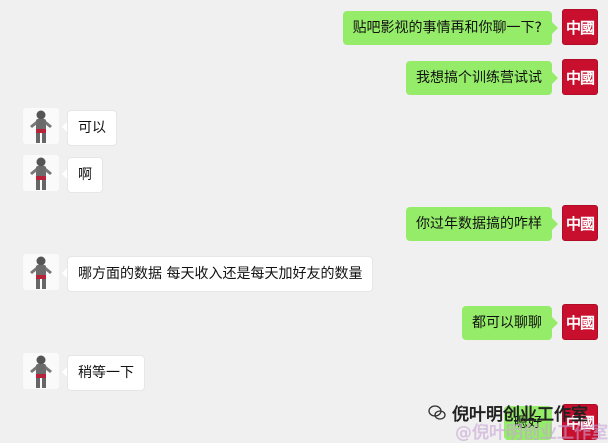 Image resolution: width=608 pixels, height=443 pixels. I want to click on wechat-icon, so click(437, 412).